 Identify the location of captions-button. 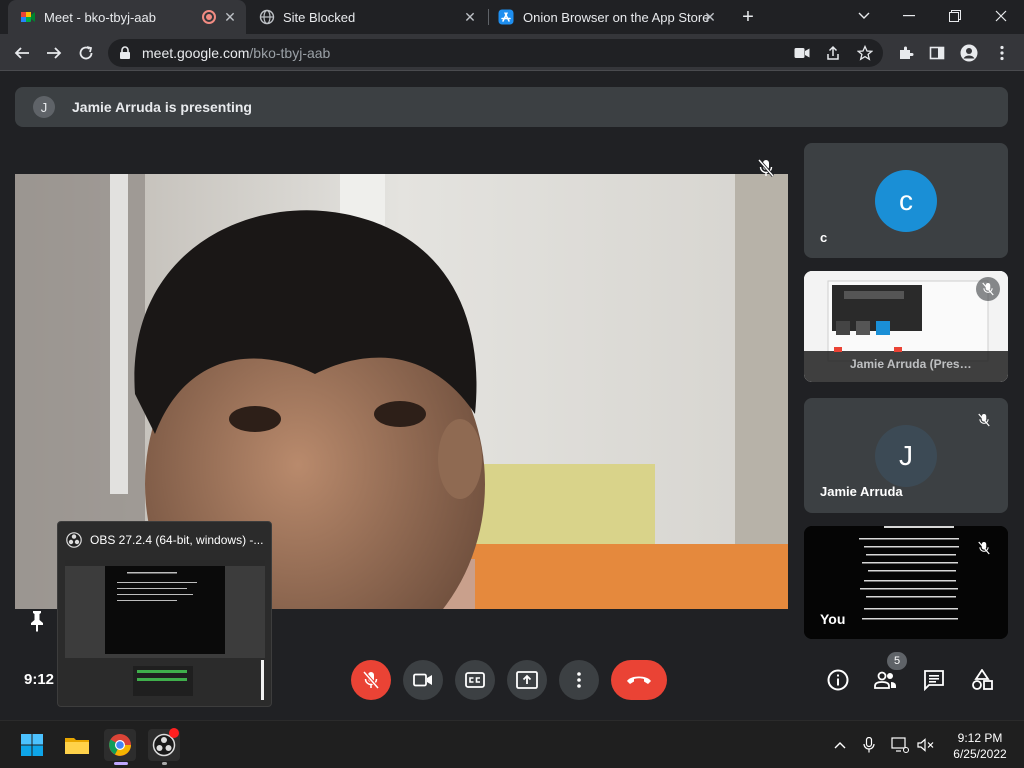
(475, 680).